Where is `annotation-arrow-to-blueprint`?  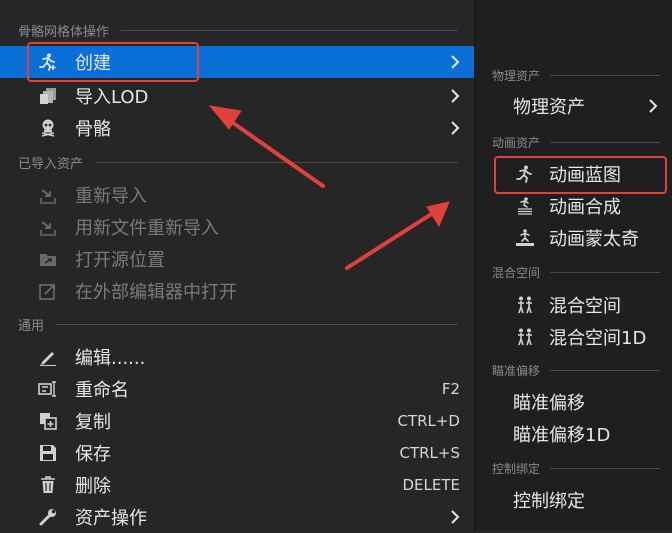 annotation-arrow-to-blueprint is located at coordinates (397, 235).